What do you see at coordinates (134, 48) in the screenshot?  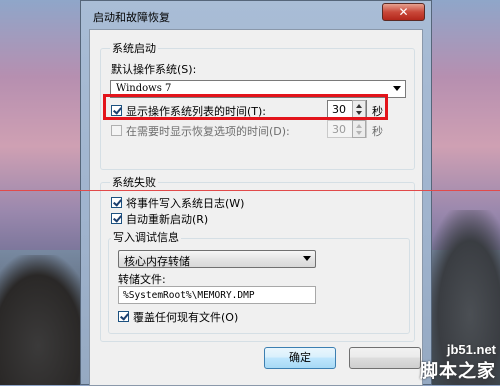 I see `system-startup-title: 系统启动` at bounding box center [134, 48].